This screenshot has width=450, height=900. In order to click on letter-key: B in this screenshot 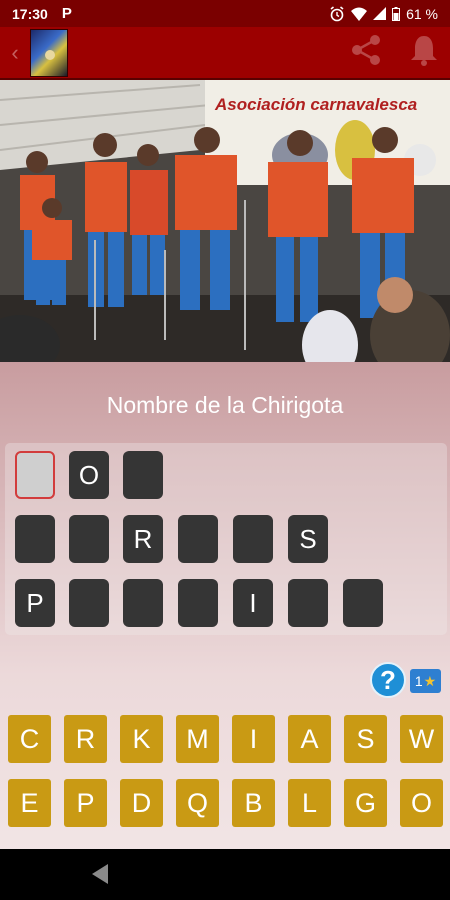, I will do `click(253, 803)`.